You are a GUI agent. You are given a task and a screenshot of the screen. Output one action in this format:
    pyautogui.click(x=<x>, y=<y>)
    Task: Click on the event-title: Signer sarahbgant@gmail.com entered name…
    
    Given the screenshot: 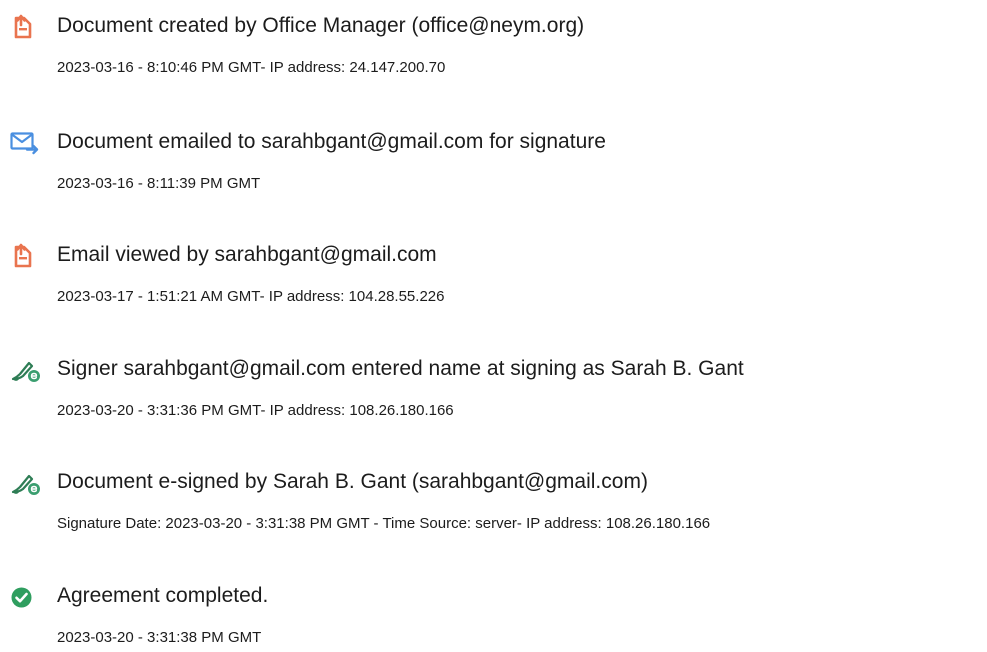 What is the action you would take?
    pyautogui.click(x=400, y=368)
    